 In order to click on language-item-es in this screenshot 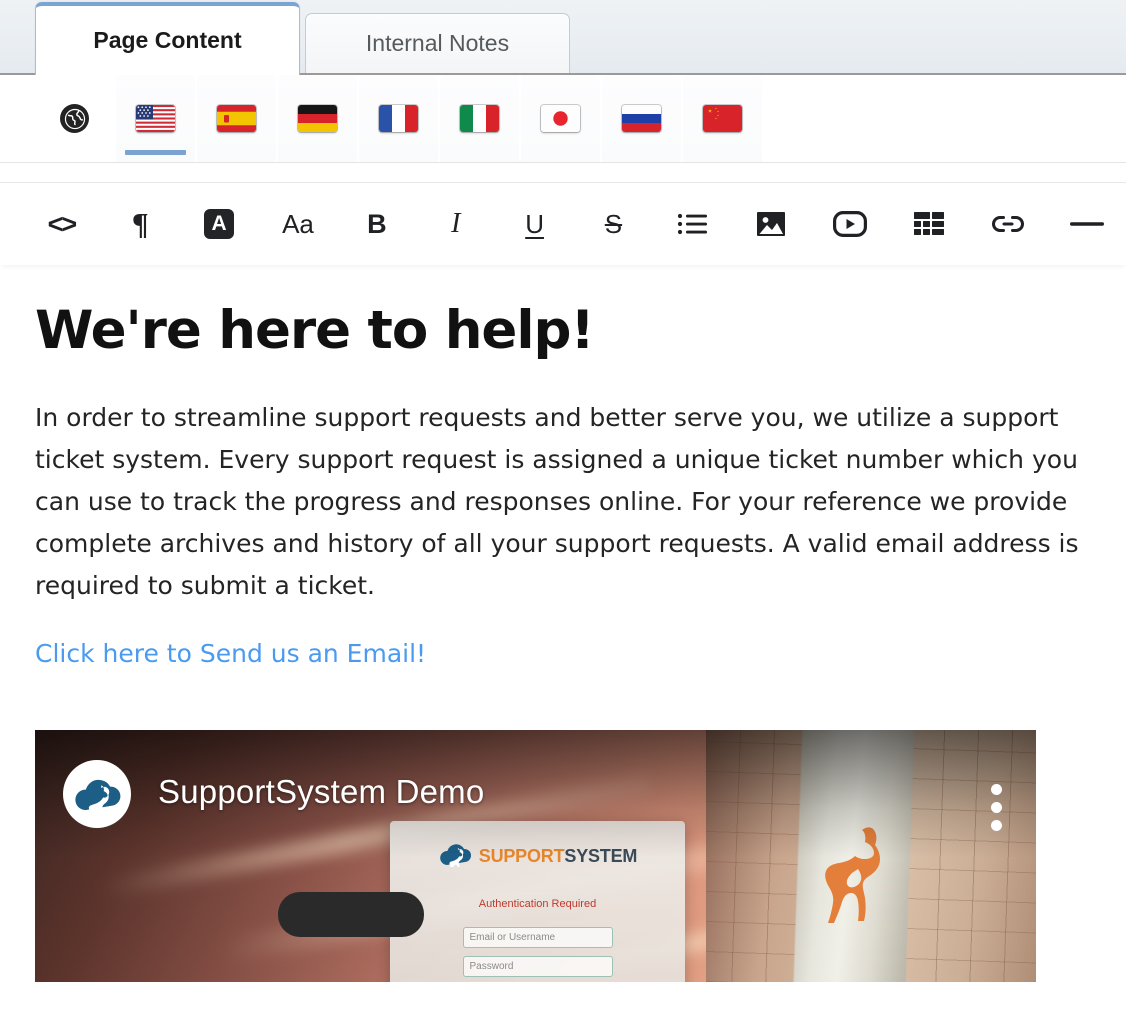, I will do `click(236, 118)`.